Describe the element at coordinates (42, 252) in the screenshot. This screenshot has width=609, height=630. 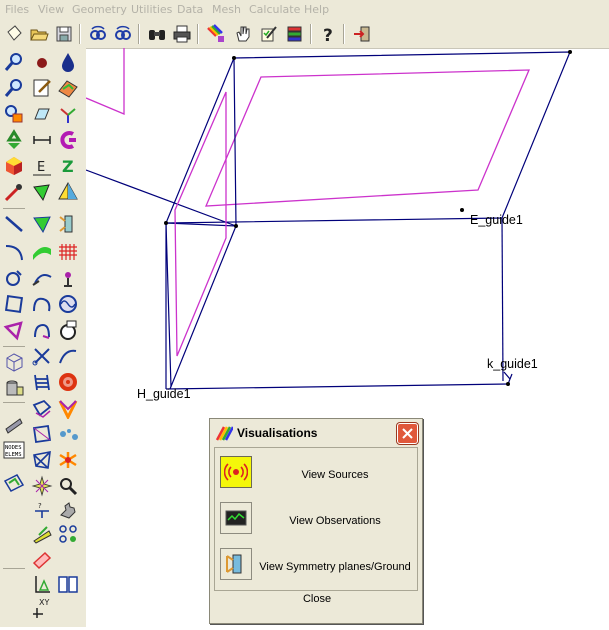
I see `surface-green-icon` at that location.